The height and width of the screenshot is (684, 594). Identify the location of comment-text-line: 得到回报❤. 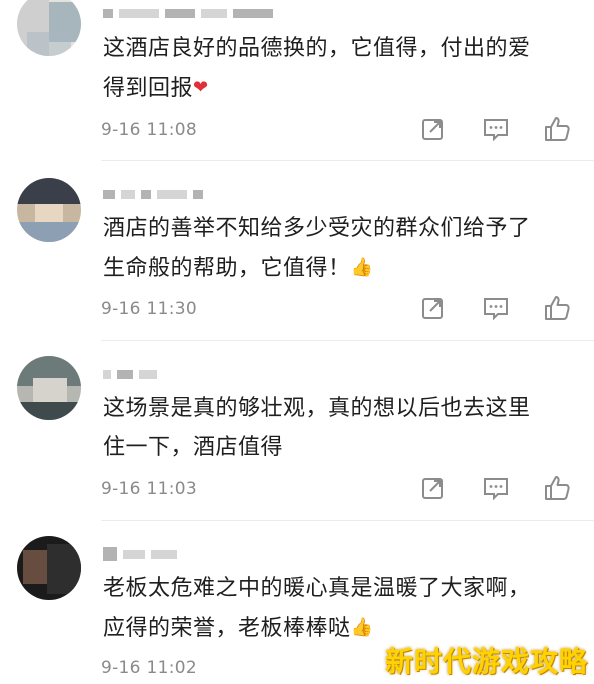
(156, 88).